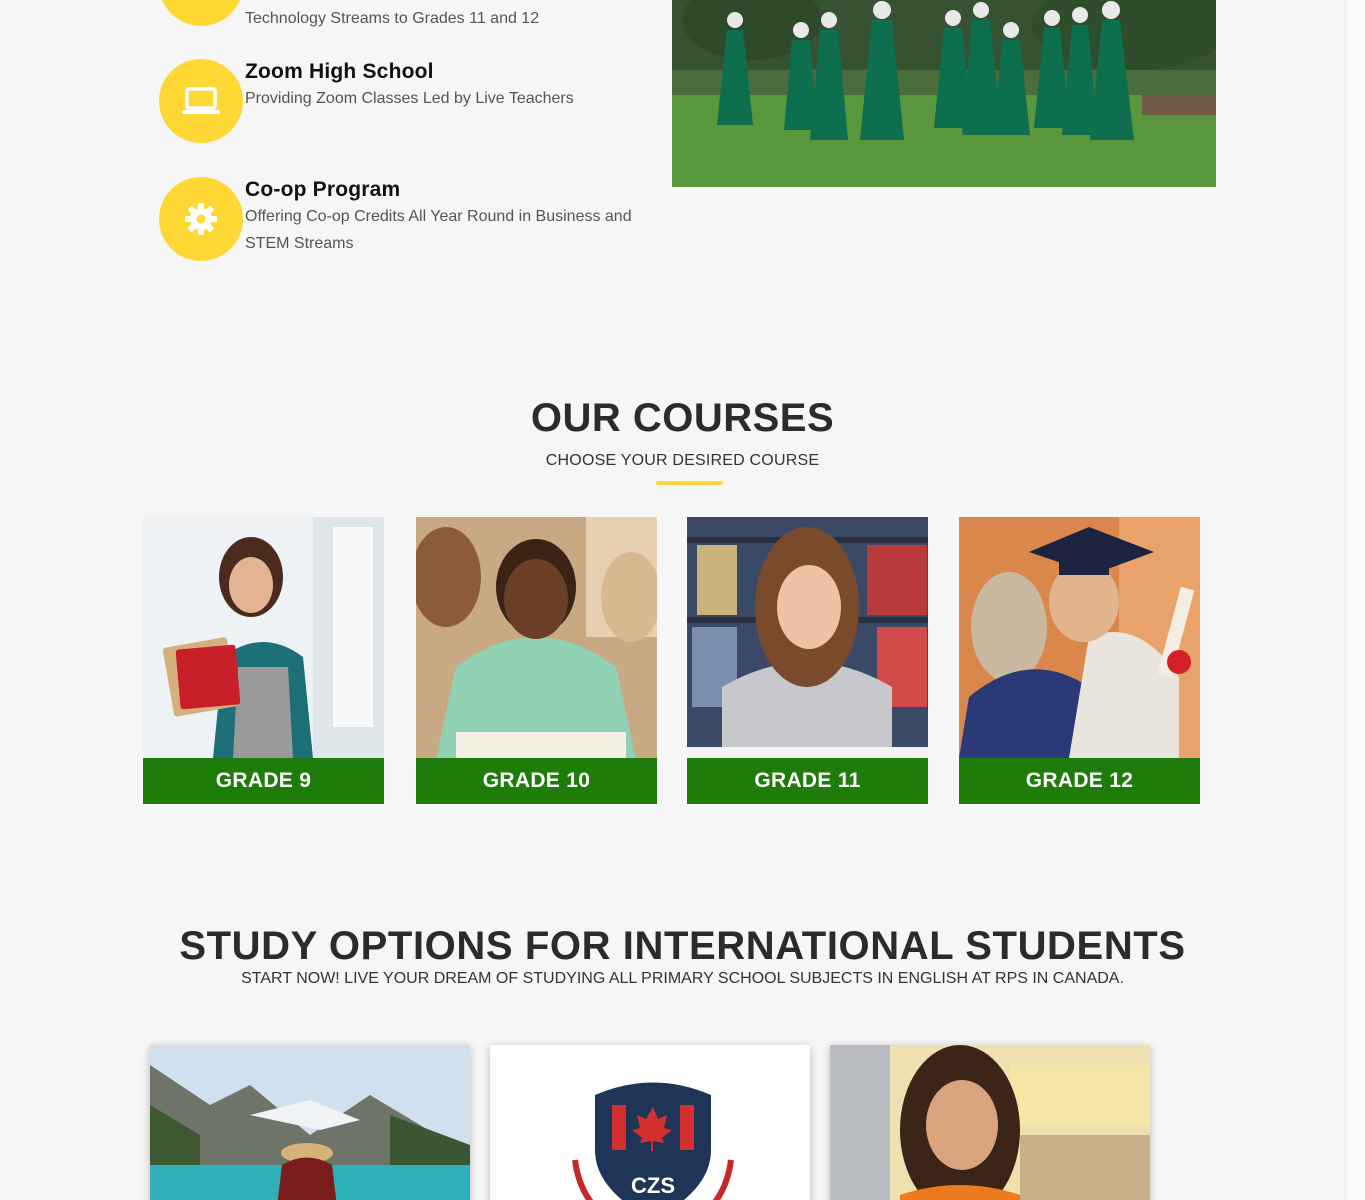  I want to click on scrollbar, so click(1355, 600).